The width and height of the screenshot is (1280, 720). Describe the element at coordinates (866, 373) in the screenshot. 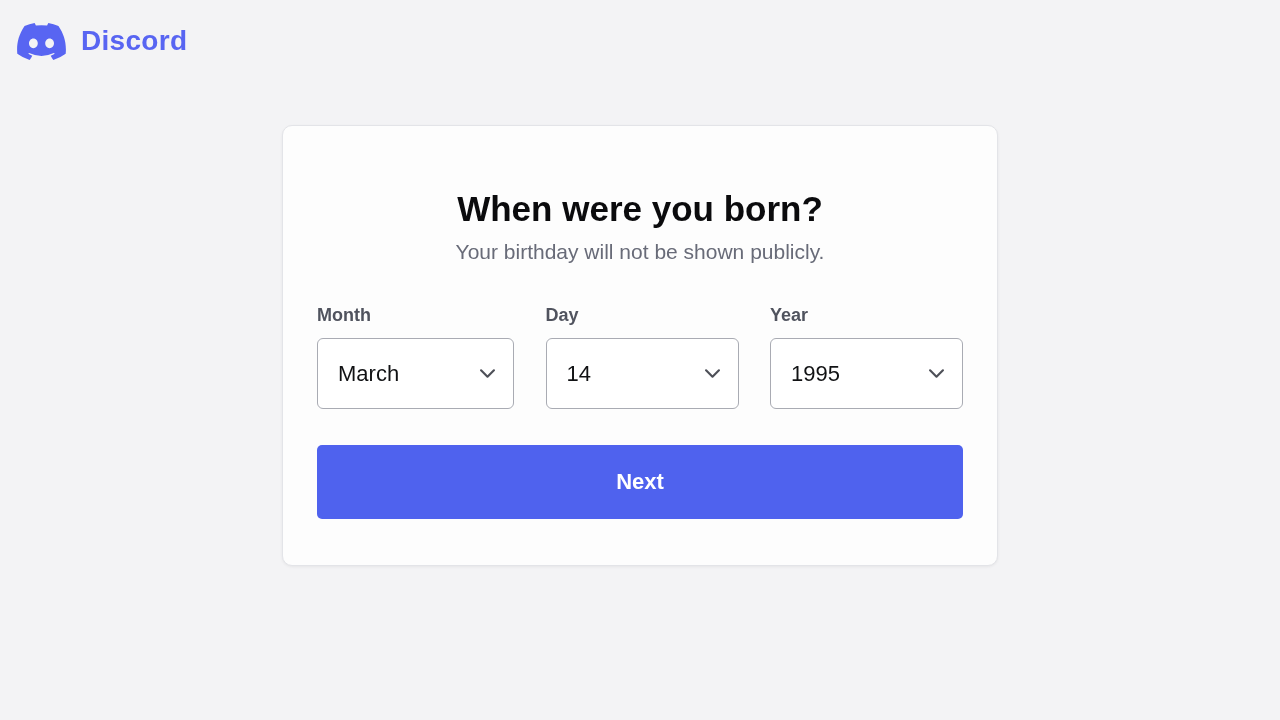

I see `dropdown-select: 1995` at that location.